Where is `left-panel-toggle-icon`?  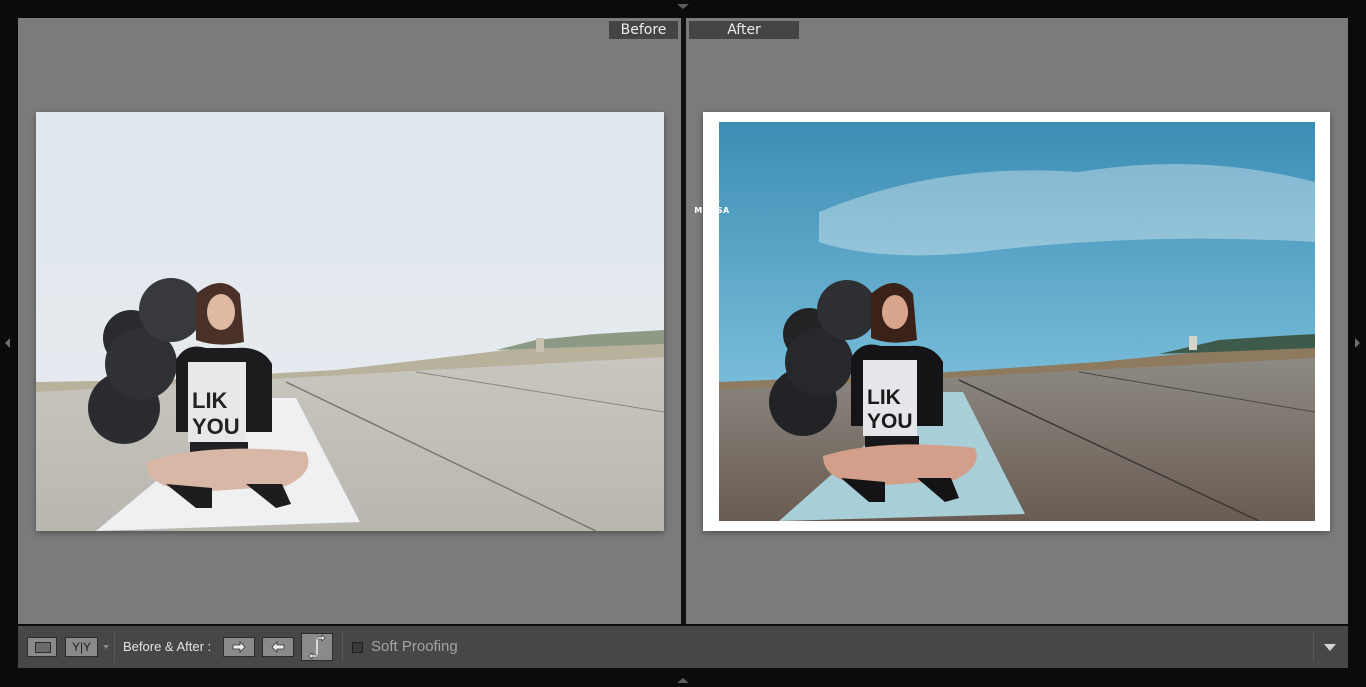
left-panel-toggle-icon is located at coordinates (7, 343).